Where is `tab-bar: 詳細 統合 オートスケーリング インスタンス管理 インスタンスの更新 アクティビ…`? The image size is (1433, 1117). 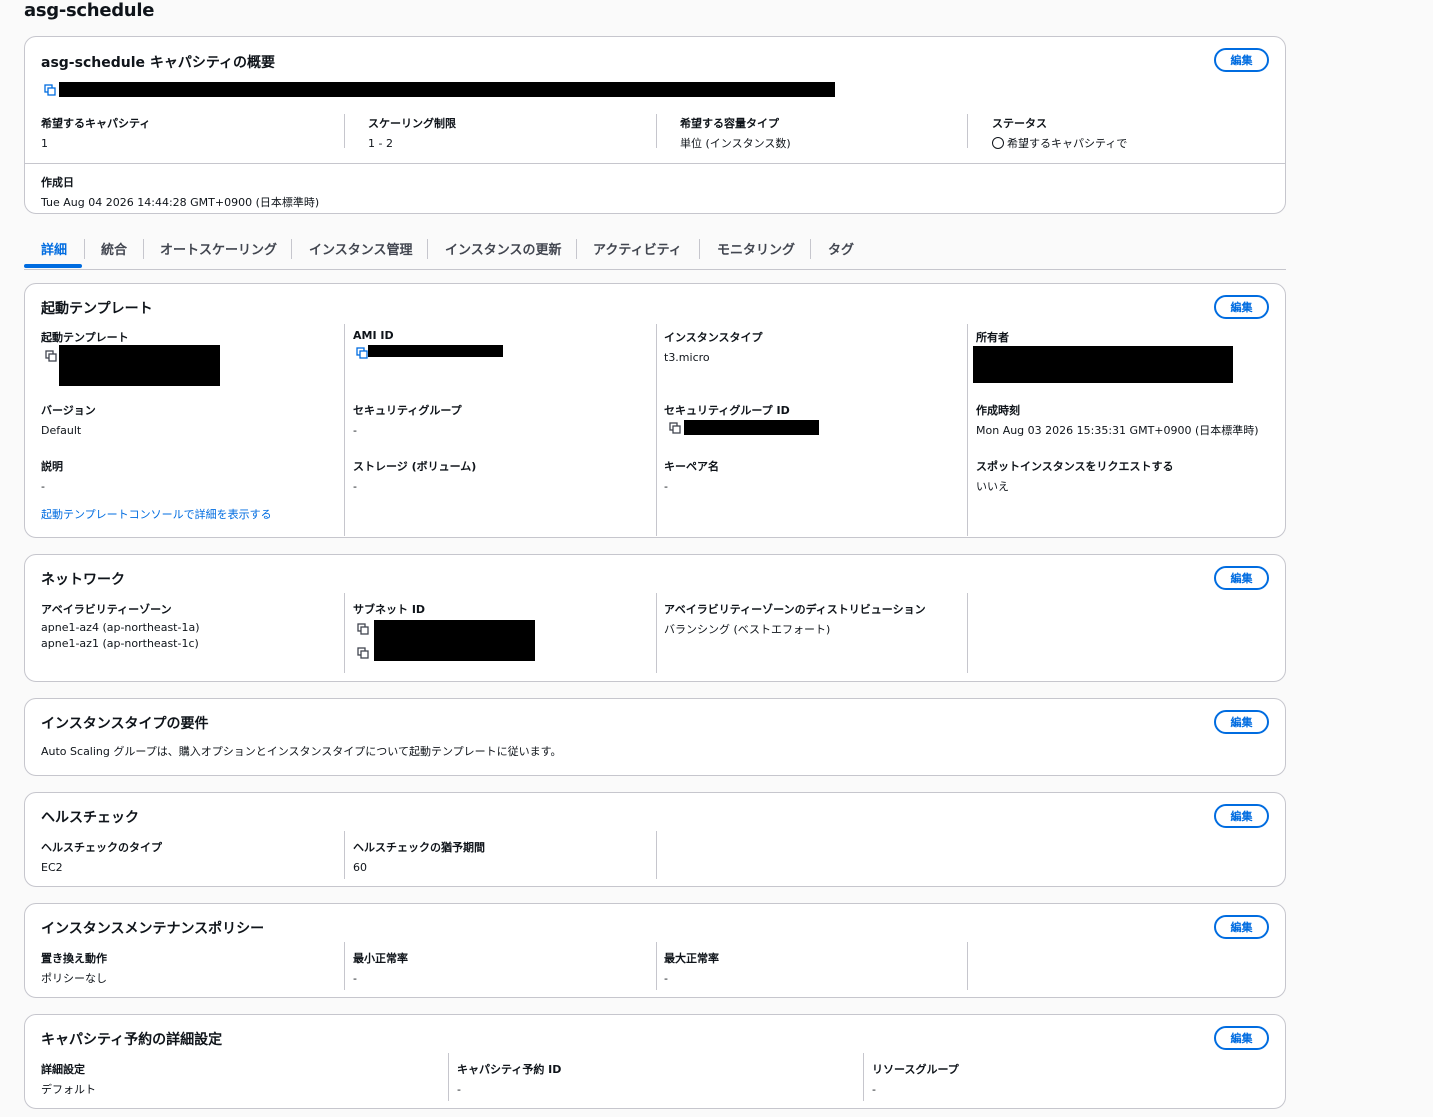 tab-bar: 詳細 統合 オートスケーリング インスタンス管理 インスタンスの更新 アクティビ… is located at coordinates (655, 253).